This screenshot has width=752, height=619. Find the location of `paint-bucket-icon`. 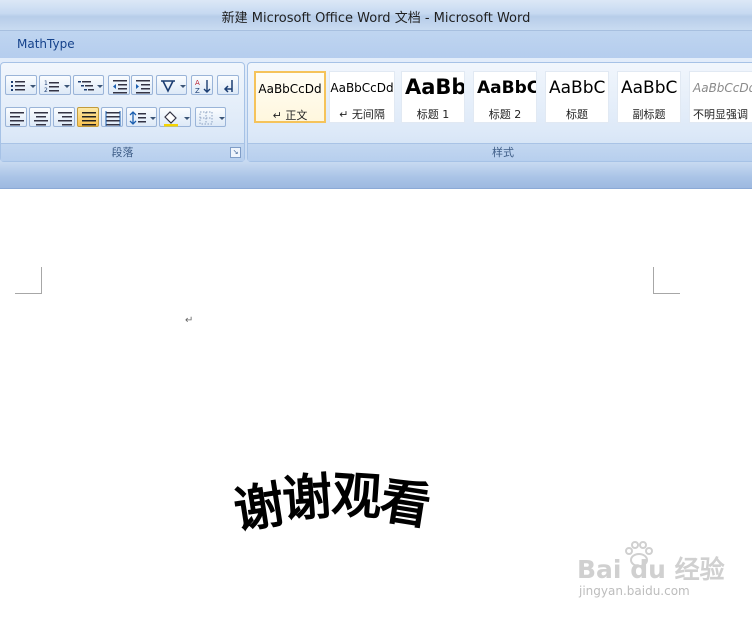

paint-bucket-icon is located at coordinates (177, 119).